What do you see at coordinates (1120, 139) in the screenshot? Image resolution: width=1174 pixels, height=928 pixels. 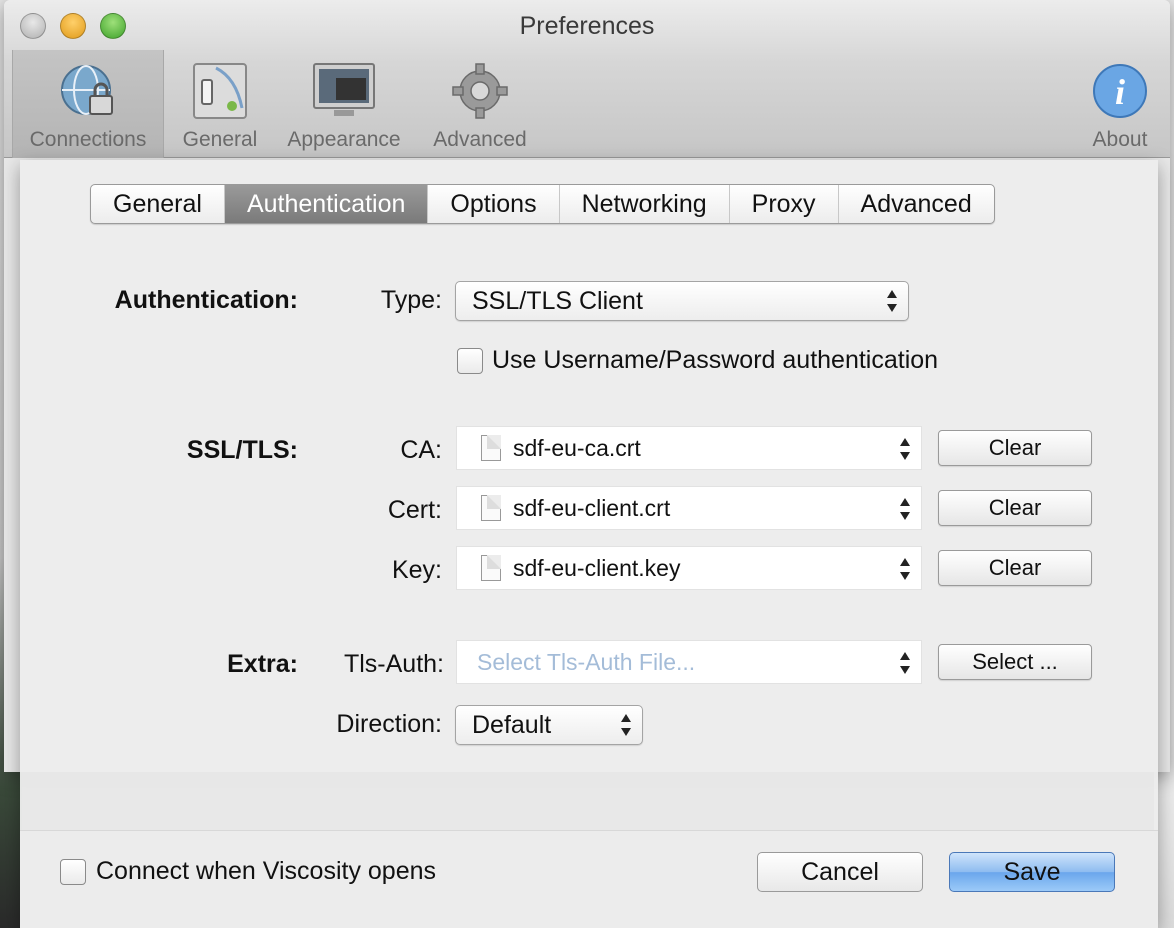 I see `toolbar-about-label: About` at bounding box center [1120, 139].